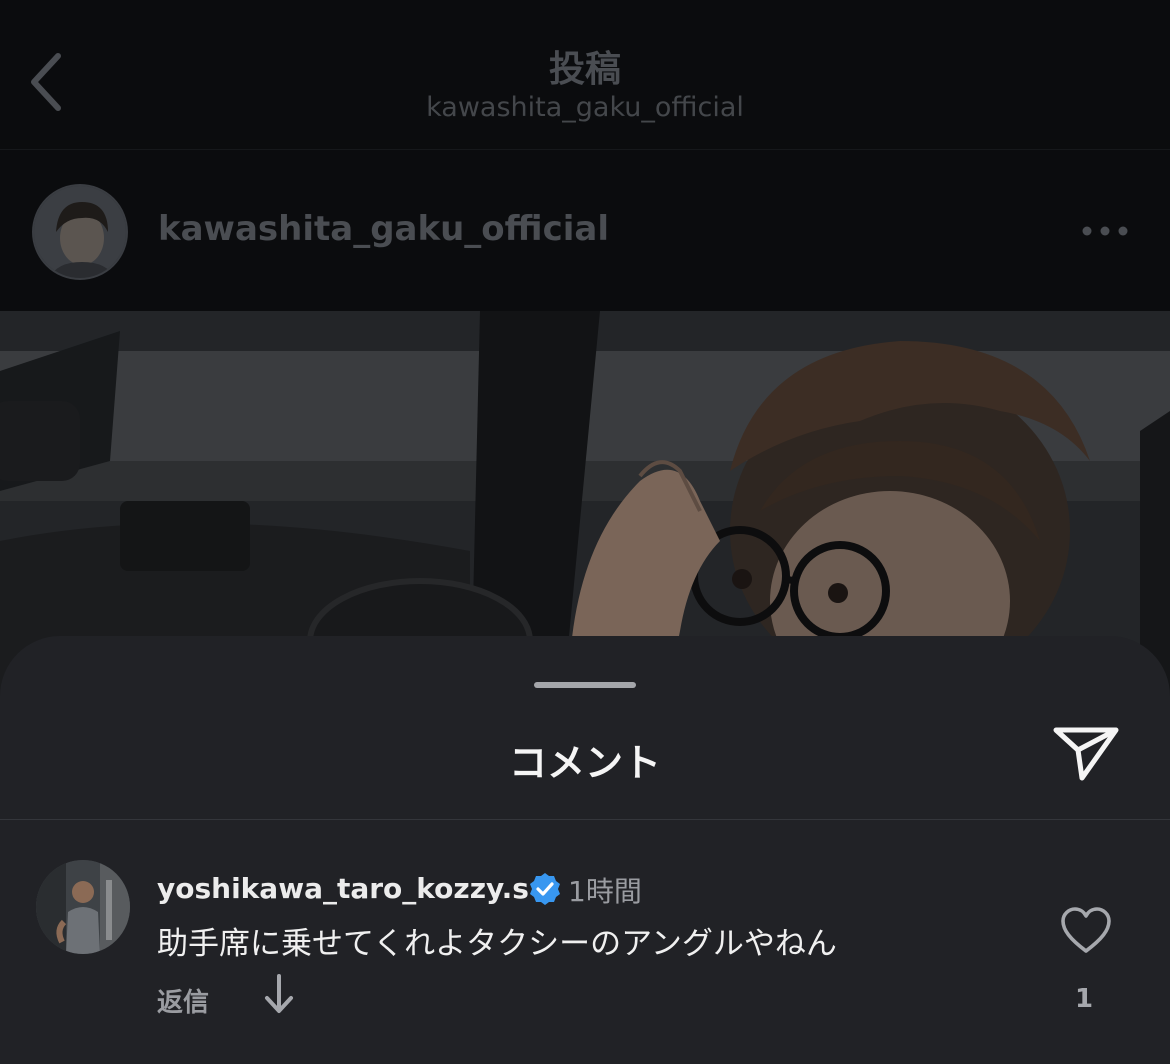 The width and height of the screenshot is (1170, 1064). I want to click on like-comment-button, so click(1086, 931).